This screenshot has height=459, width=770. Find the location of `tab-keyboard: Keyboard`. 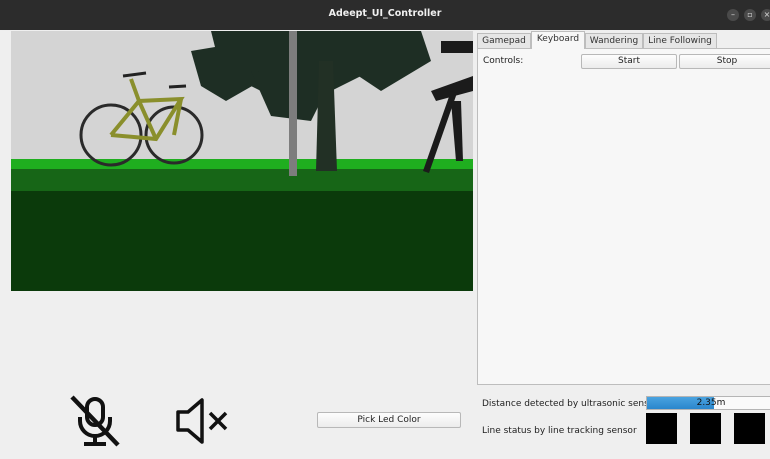

tab-keyboard: Keyboard is located at coordinates (558, 40).